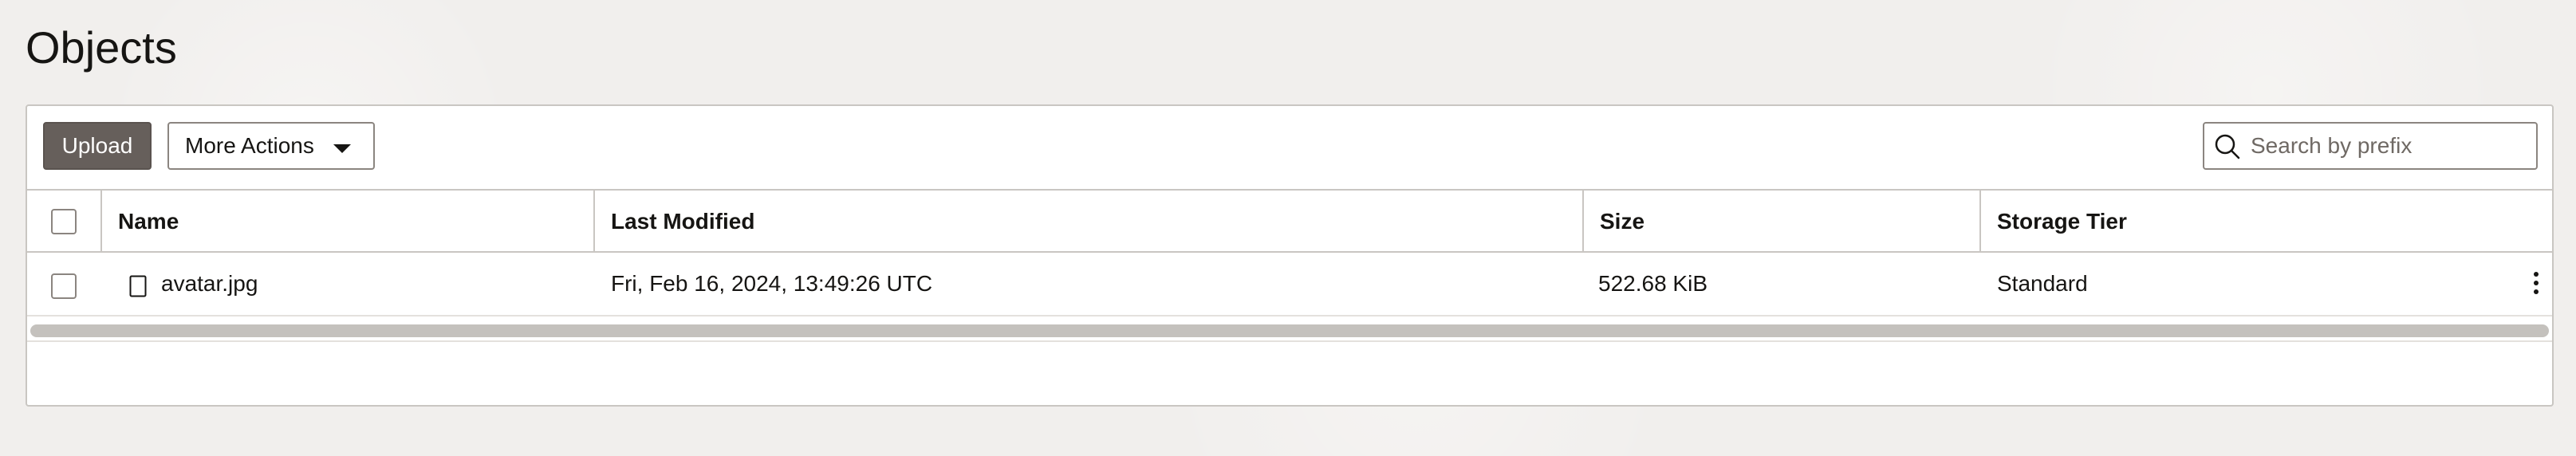  What do you see at coordinates (97, 146) in the screenshot?
I see `upload-button: Upload` at bounding box center [97, 146].